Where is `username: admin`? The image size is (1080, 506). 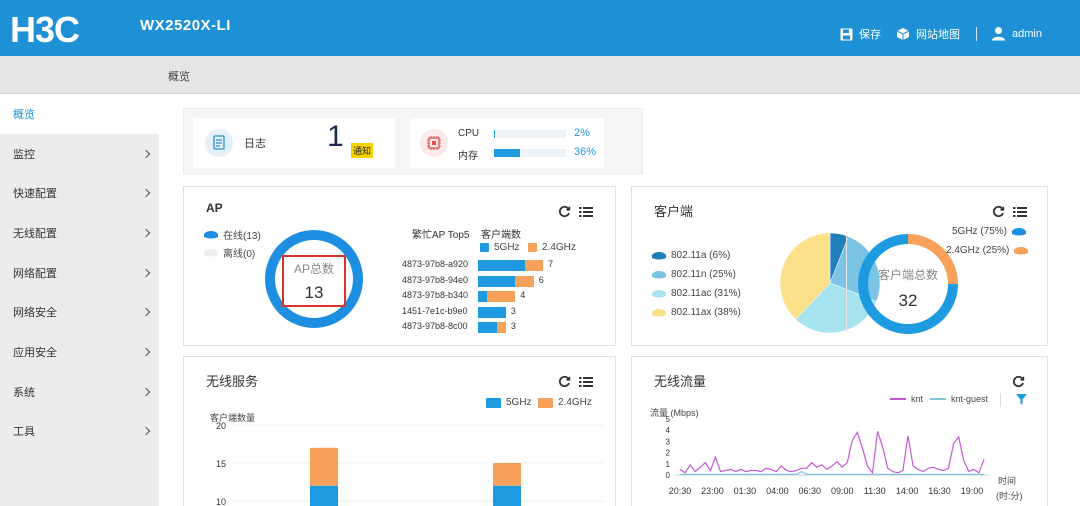
username: admin is located at coordinates (1027, 33).